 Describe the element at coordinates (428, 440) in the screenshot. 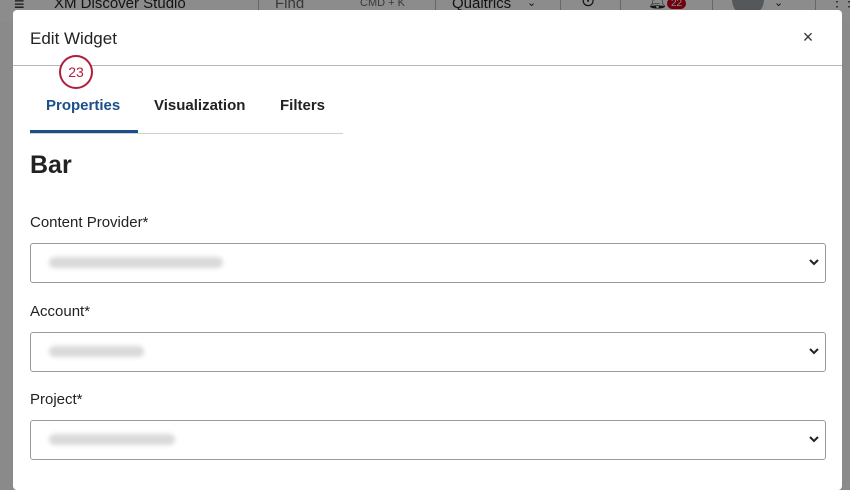

I see `project-select: project-name` at that location.